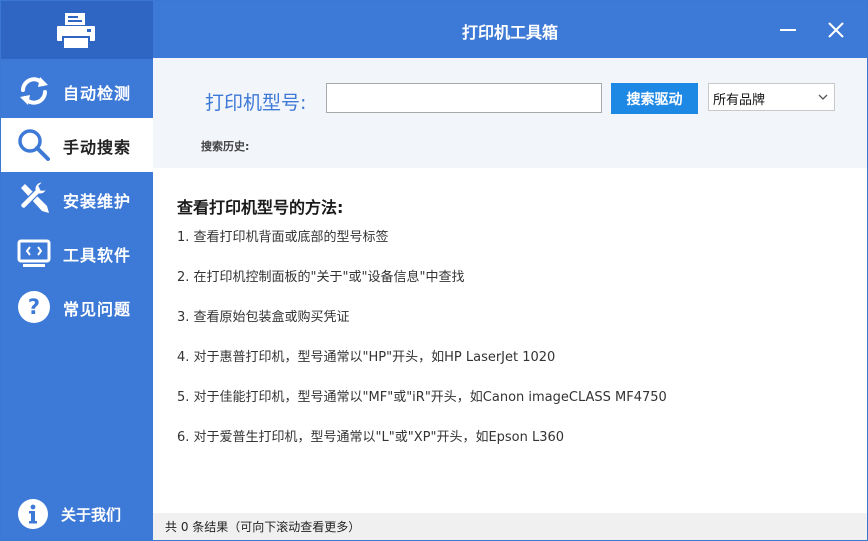  Describe the element at coordinates (823, 97) in the screenshot. I see `chevron-down-icon` at that location.